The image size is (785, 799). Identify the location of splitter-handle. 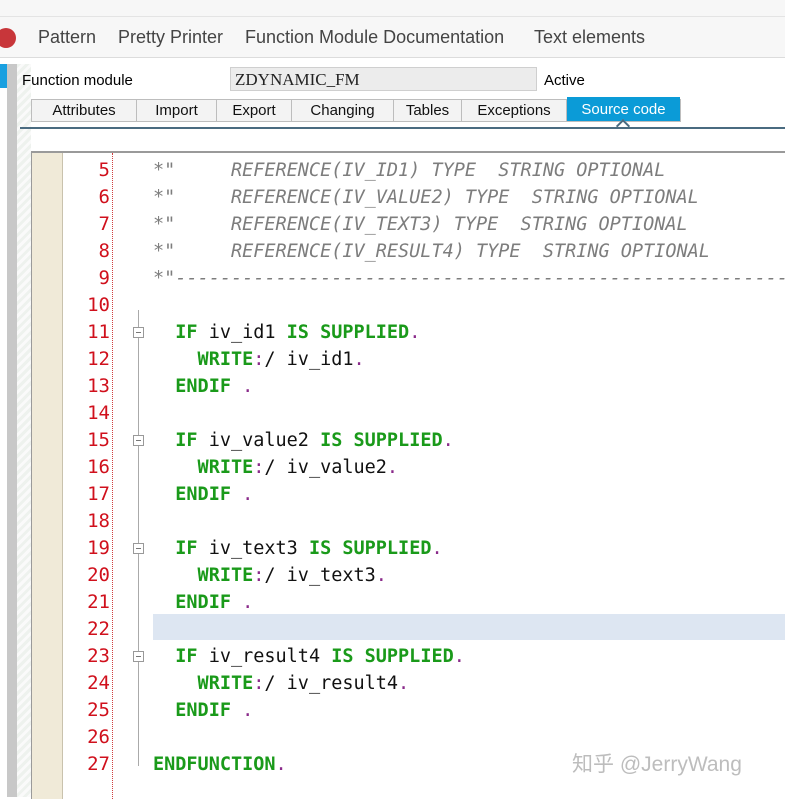
(12, 430).